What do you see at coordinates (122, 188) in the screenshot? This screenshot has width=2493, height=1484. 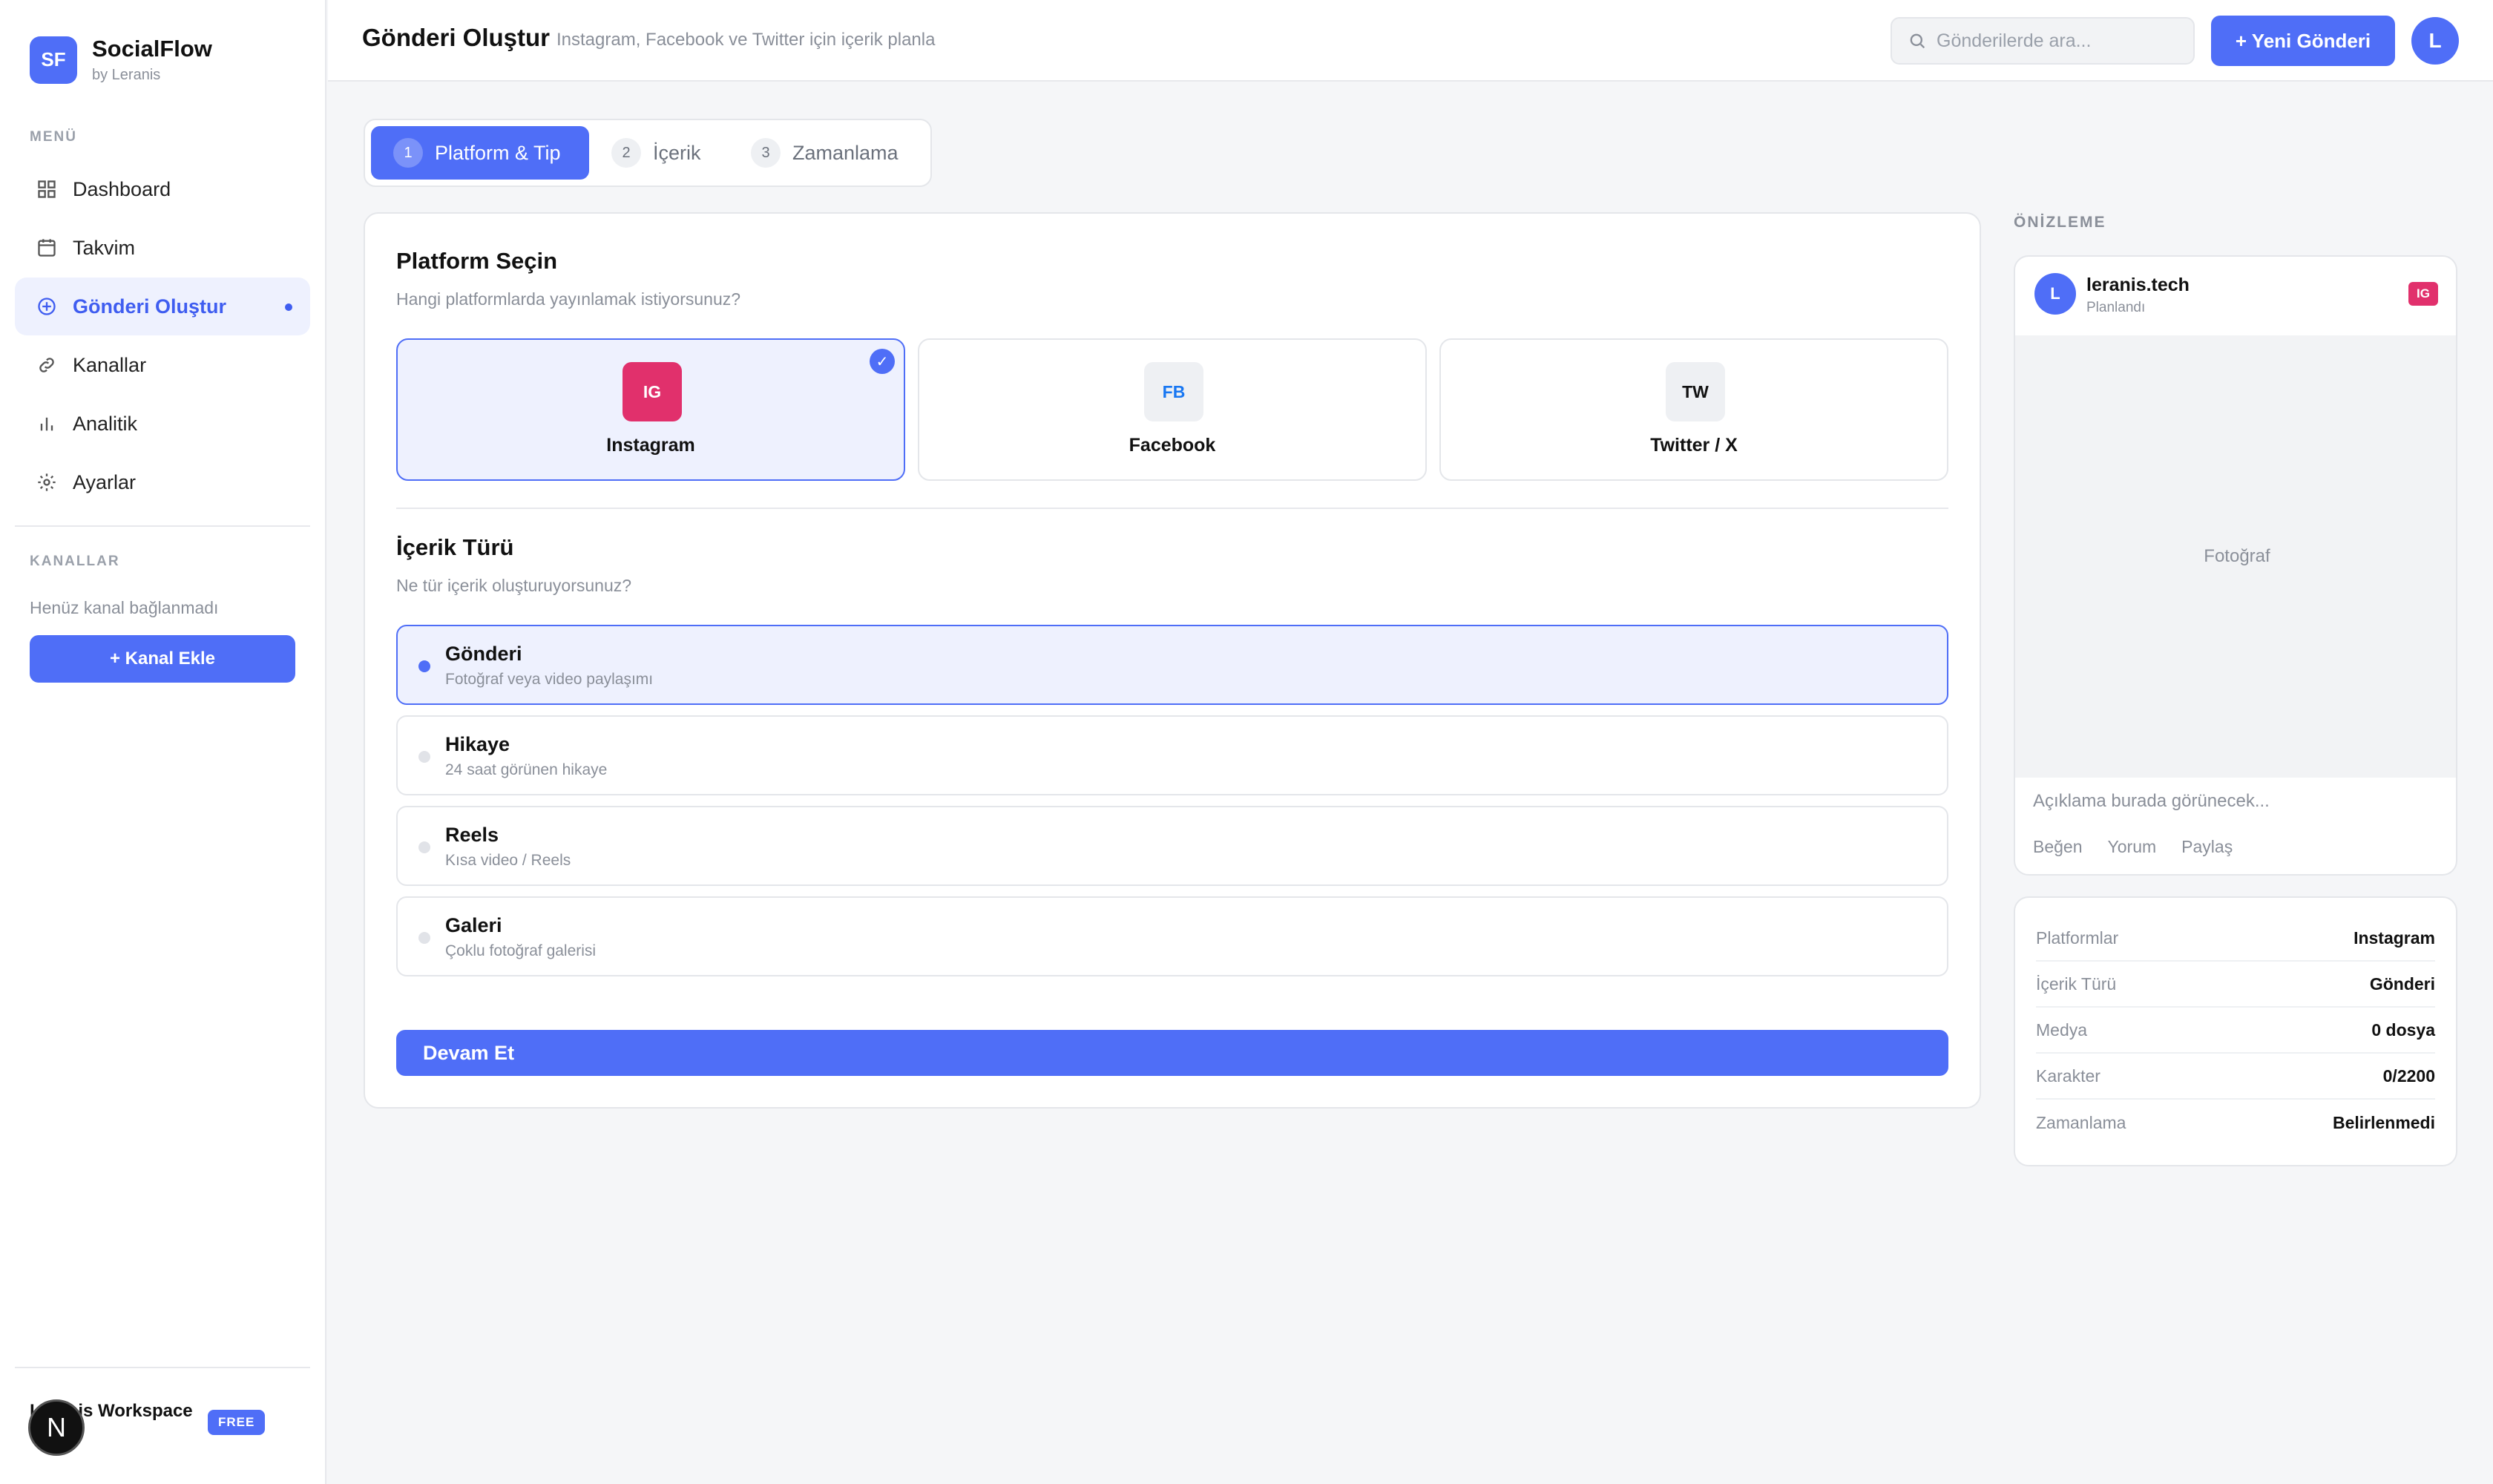 I see `sidebar-item-label: Dashboard` at bounding box center [122, 188].